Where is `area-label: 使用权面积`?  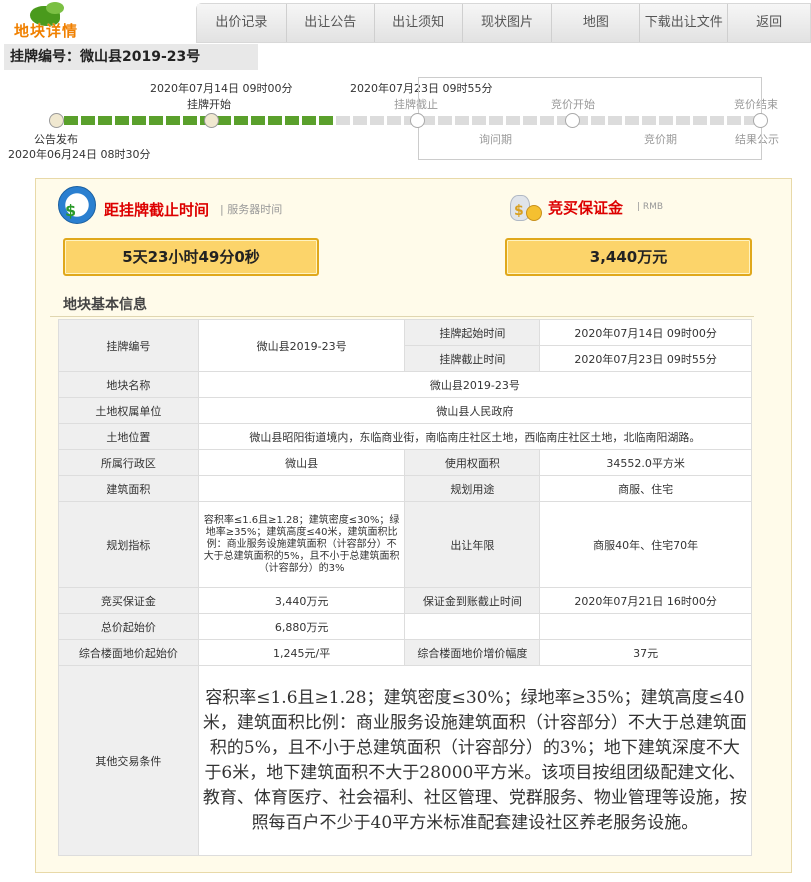 area-label: 使用权面积 is located at coordinates (472, 462).